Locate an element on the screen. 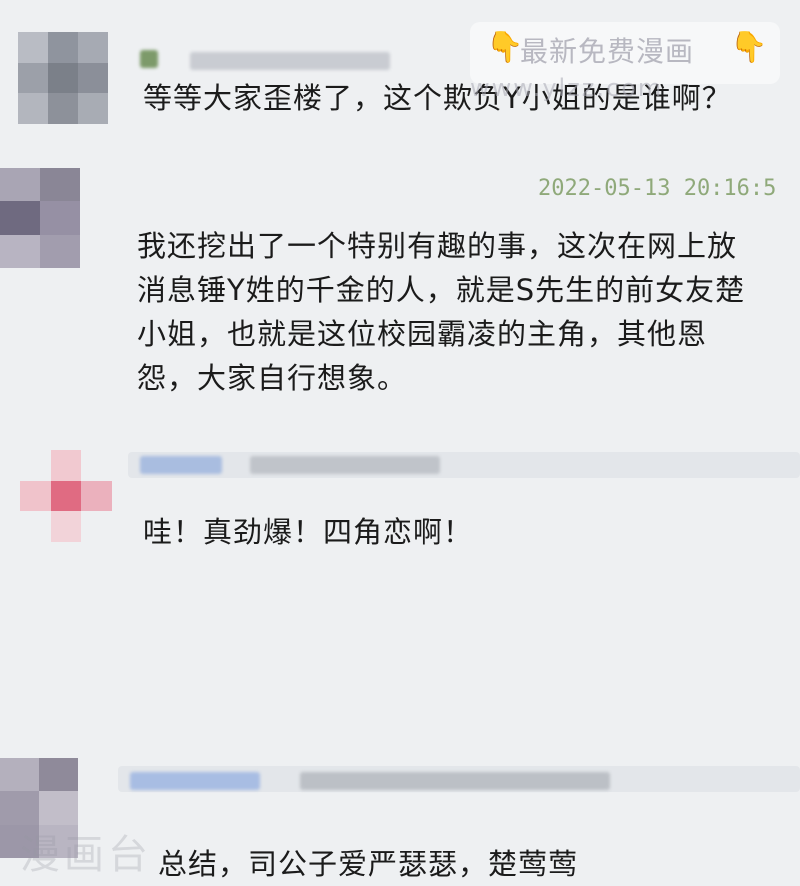 The width and height of the screenshot is (800, 886). comment-body: 哇！真劲爆！四角恋啊！ is located at coordinates (308, 532).